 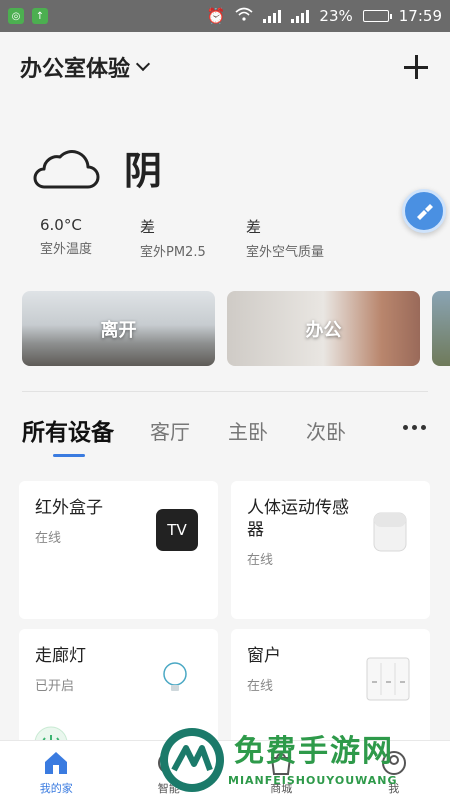 What do you see at coordinates (90, 238) in the screenshot?
I see `stat-temperature: 6.0°C 室外温度` at bounding box center [90, 238].